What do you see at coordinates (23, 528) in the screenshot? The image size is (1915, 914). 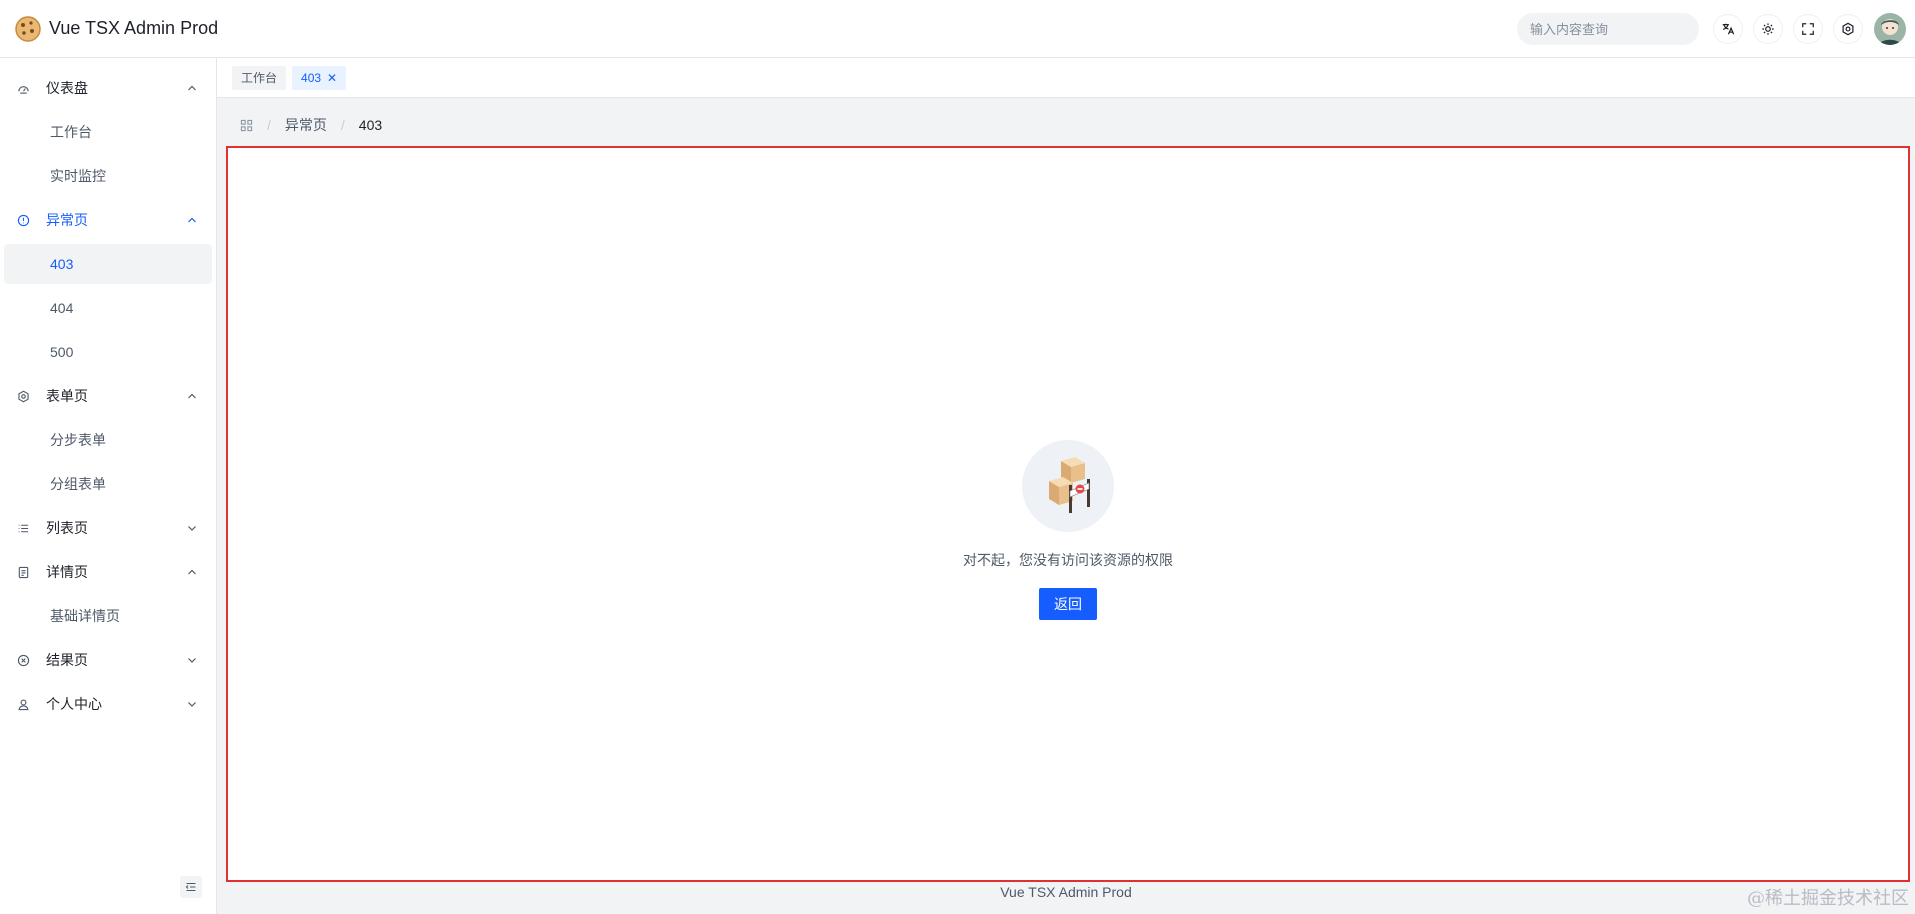 I see `list-icon` at bounding box center [23, 528].